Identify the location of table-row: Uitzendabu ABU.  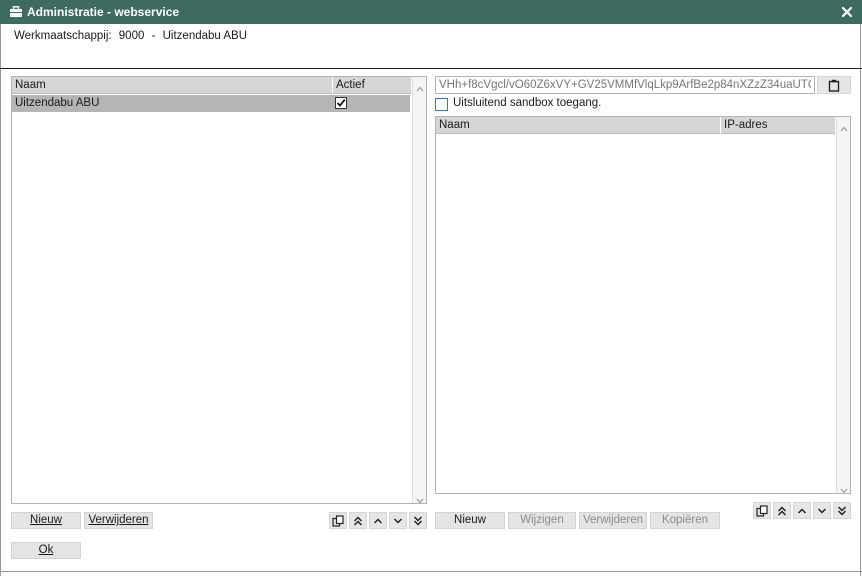
(211, 103).